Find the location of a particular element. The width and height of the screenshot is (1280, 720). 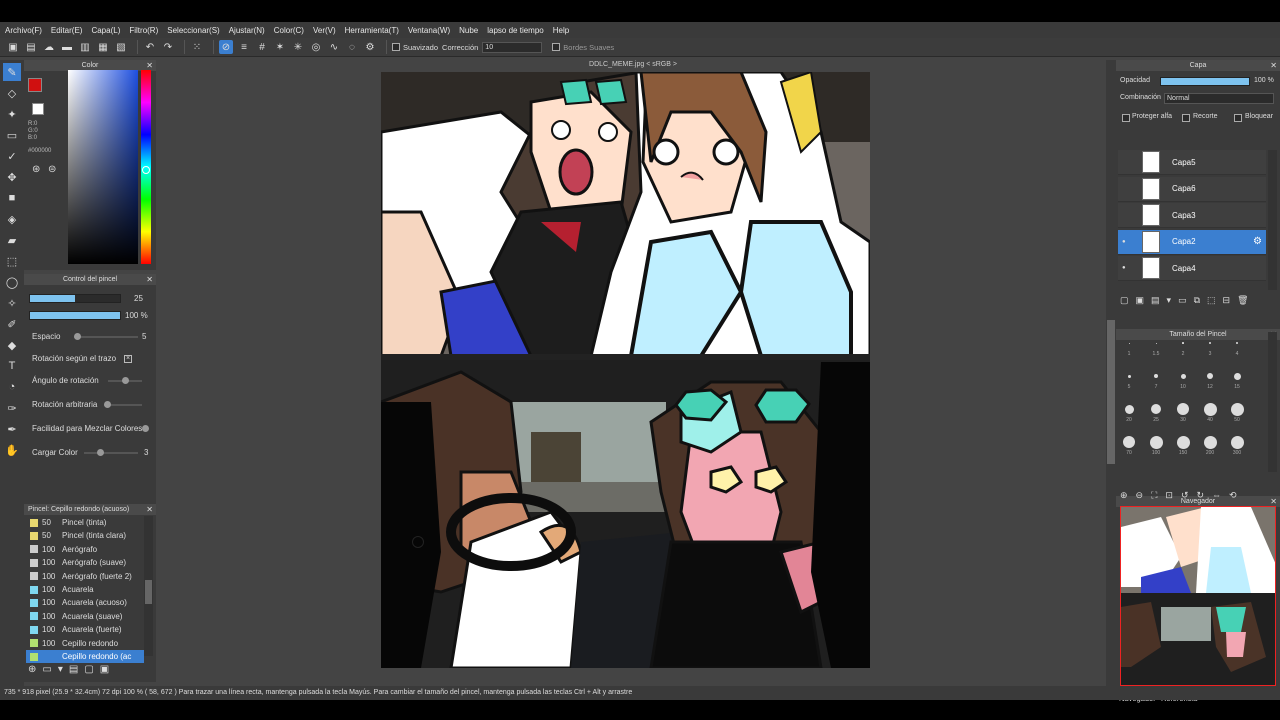

new-file-icon: ▣ is located at coordinates (13, 47).